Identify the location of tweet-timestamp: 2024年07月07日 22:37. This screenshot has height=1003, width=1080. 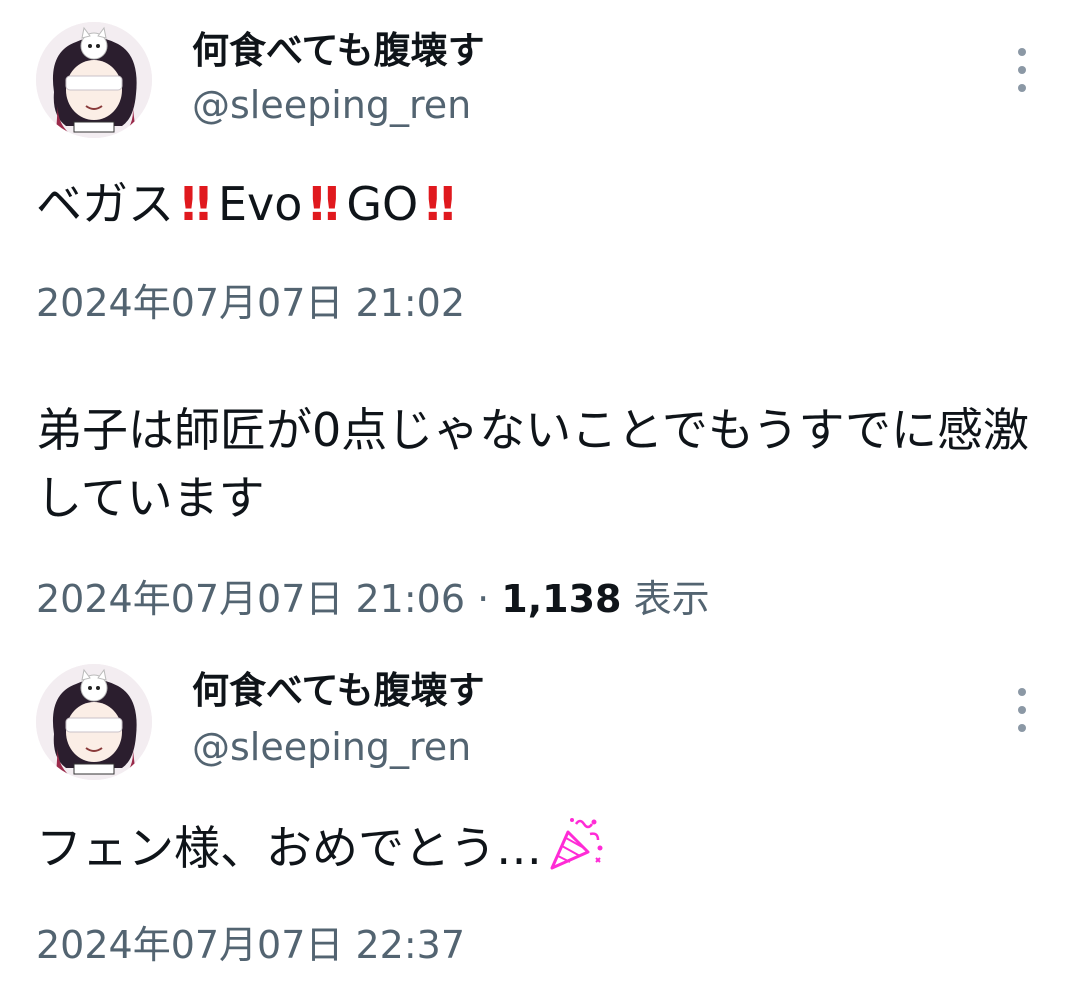
(250, 945).